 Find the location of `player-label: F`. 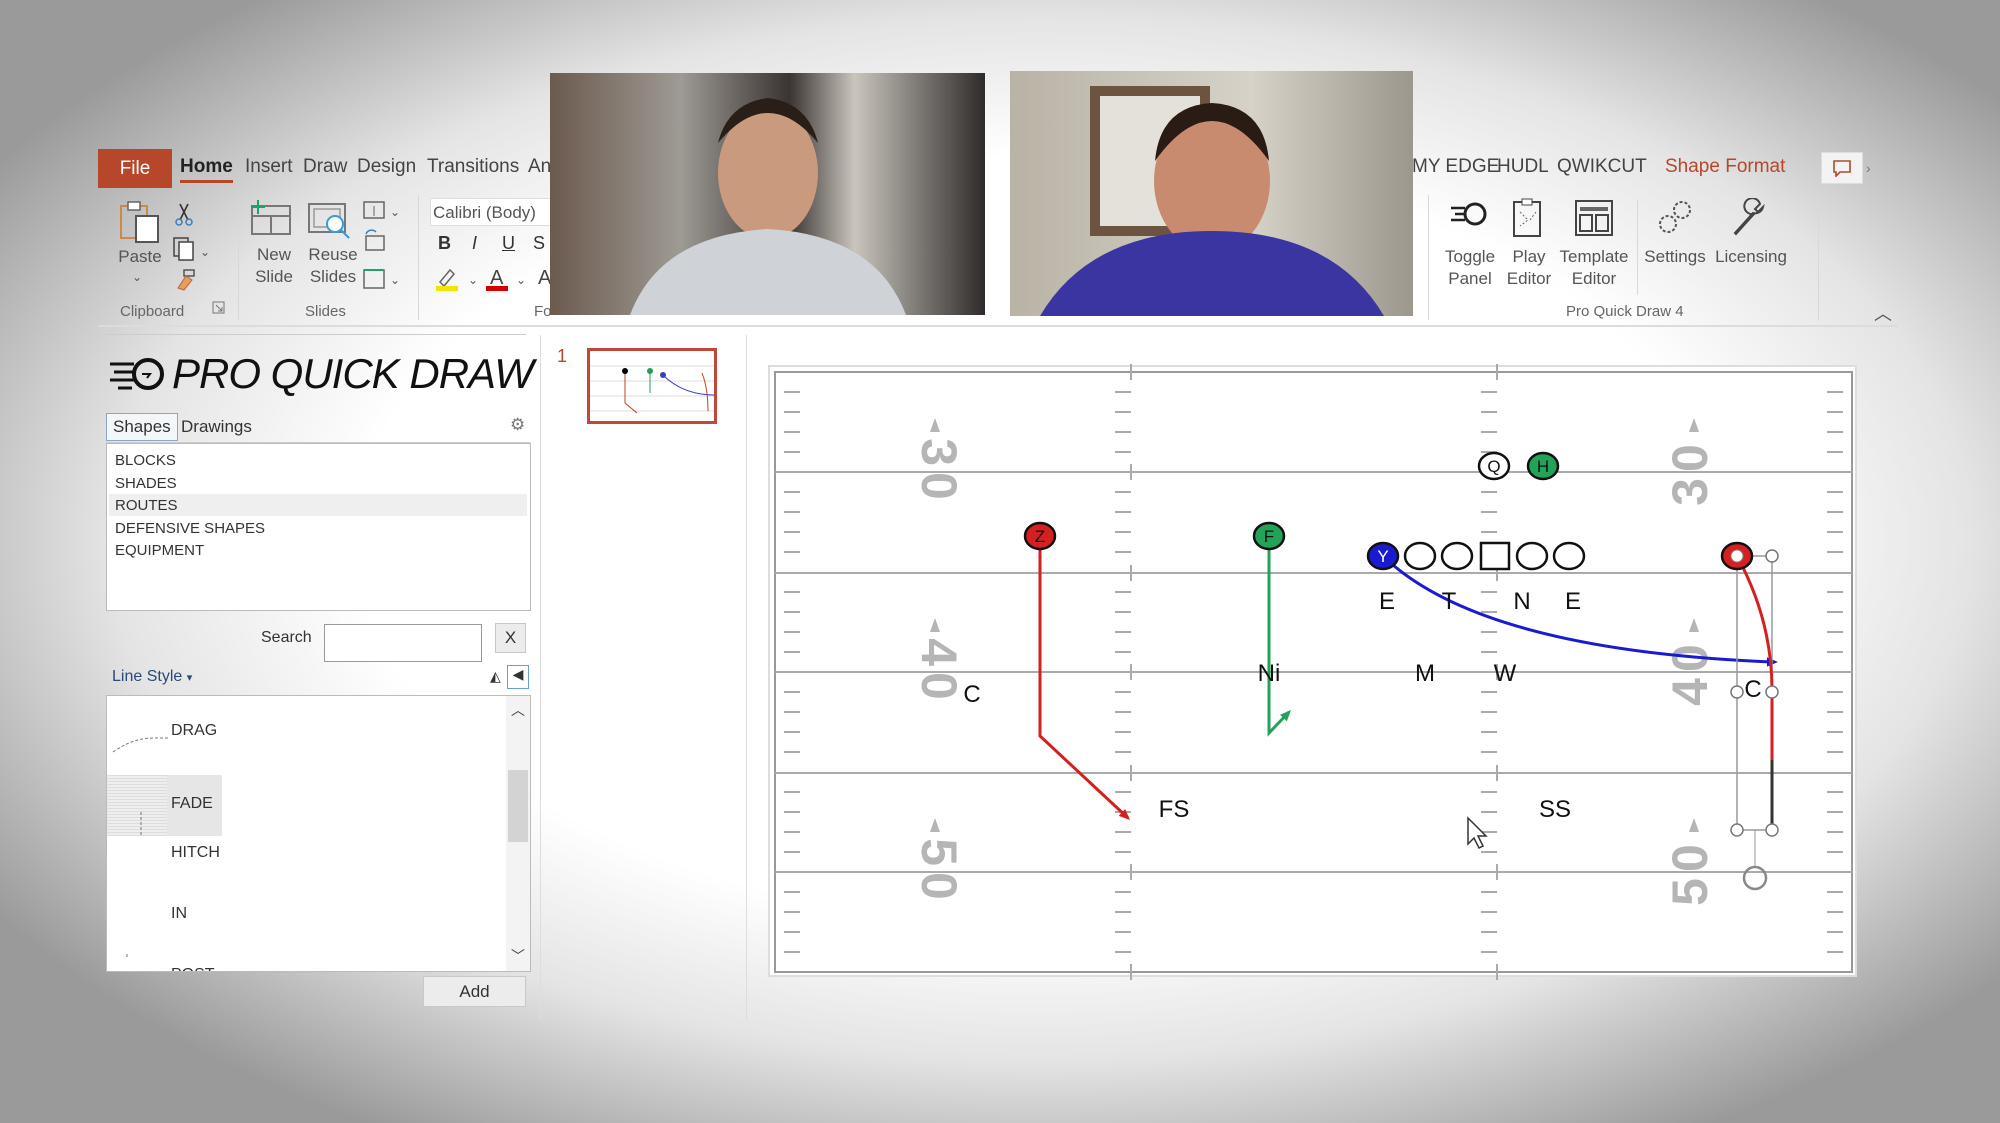

player-label: F is located at coordinates (1269, 536).